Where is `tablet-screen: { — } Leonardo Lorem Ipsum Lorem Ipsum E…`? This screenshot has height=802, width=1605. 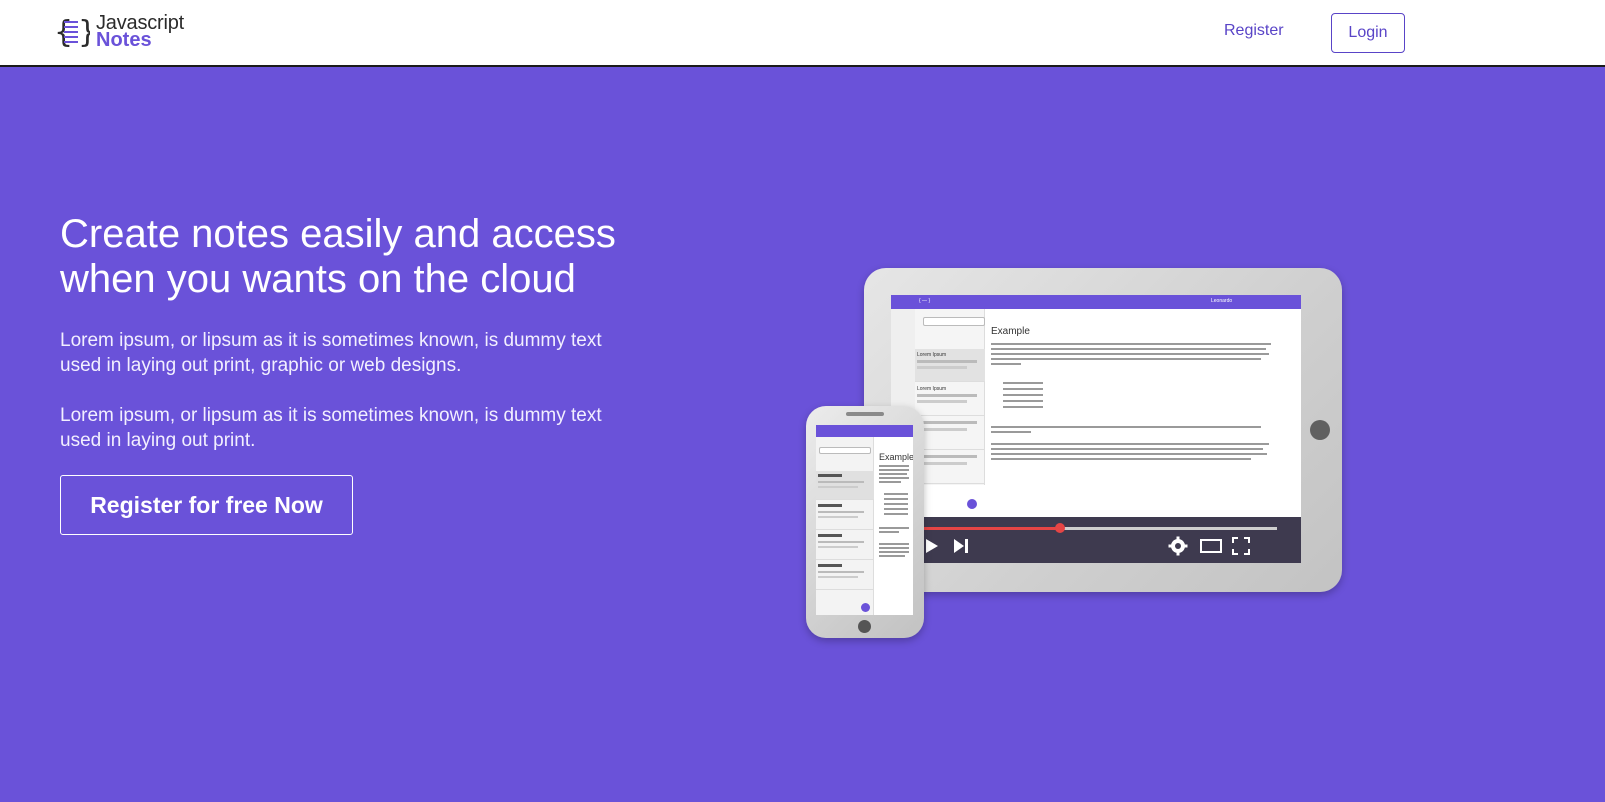 tablet-screen: { — } Leonardo Lorem Ipsum Lorem Ipsum E… is located at coordinates (1096, 429).